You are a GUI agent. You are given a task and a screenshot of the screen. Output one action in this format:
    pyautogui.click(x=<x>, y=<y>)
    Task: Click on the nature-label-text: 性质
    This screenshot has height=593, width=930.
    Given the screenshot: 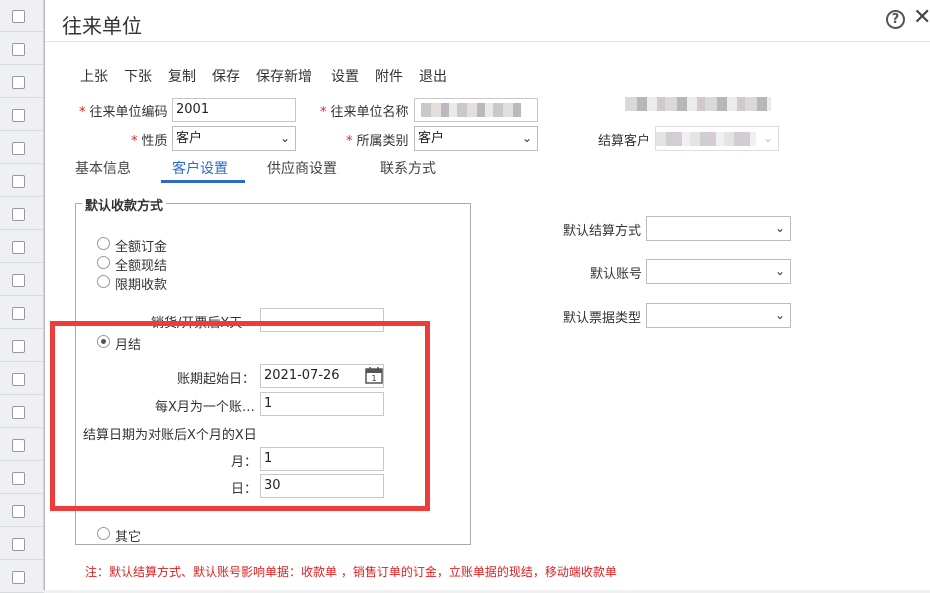 What is the action you would take?
    pyautogui.click(x=154, y=141)
    